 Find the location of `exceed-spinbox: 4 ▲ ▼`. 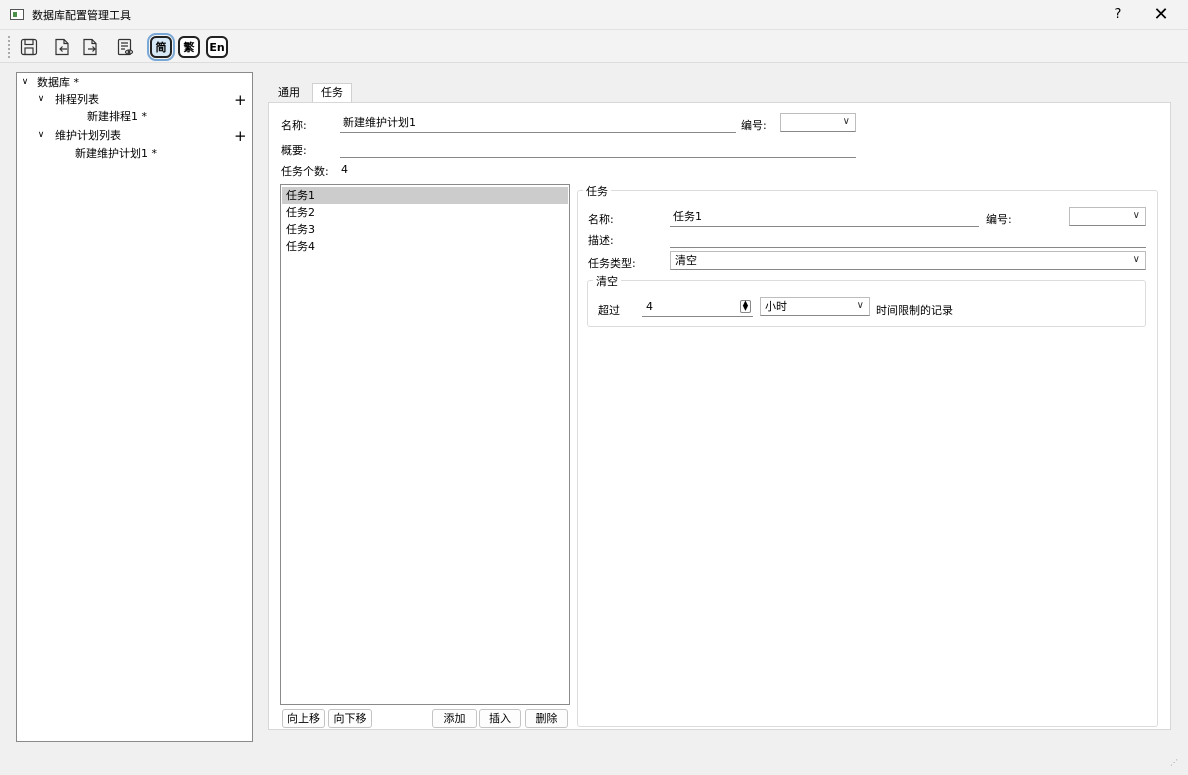

exceed-spinbox: 4 ▲ ▼ is located at coordinates (697, 307).